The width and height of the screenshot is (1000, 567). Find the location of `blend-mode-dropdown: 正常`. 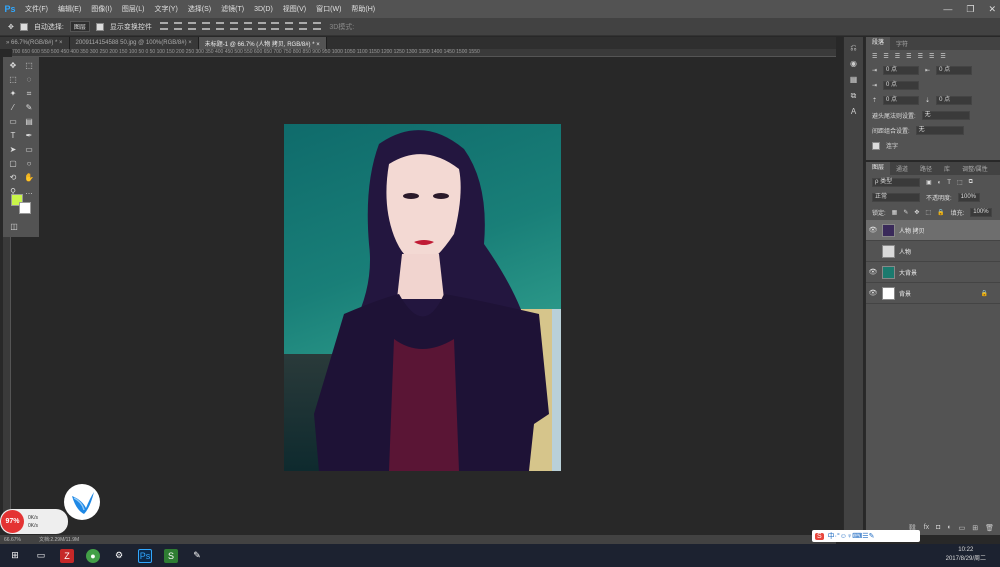

blend-mode-dropdown: 正常 is located at coordinates (896, 197).